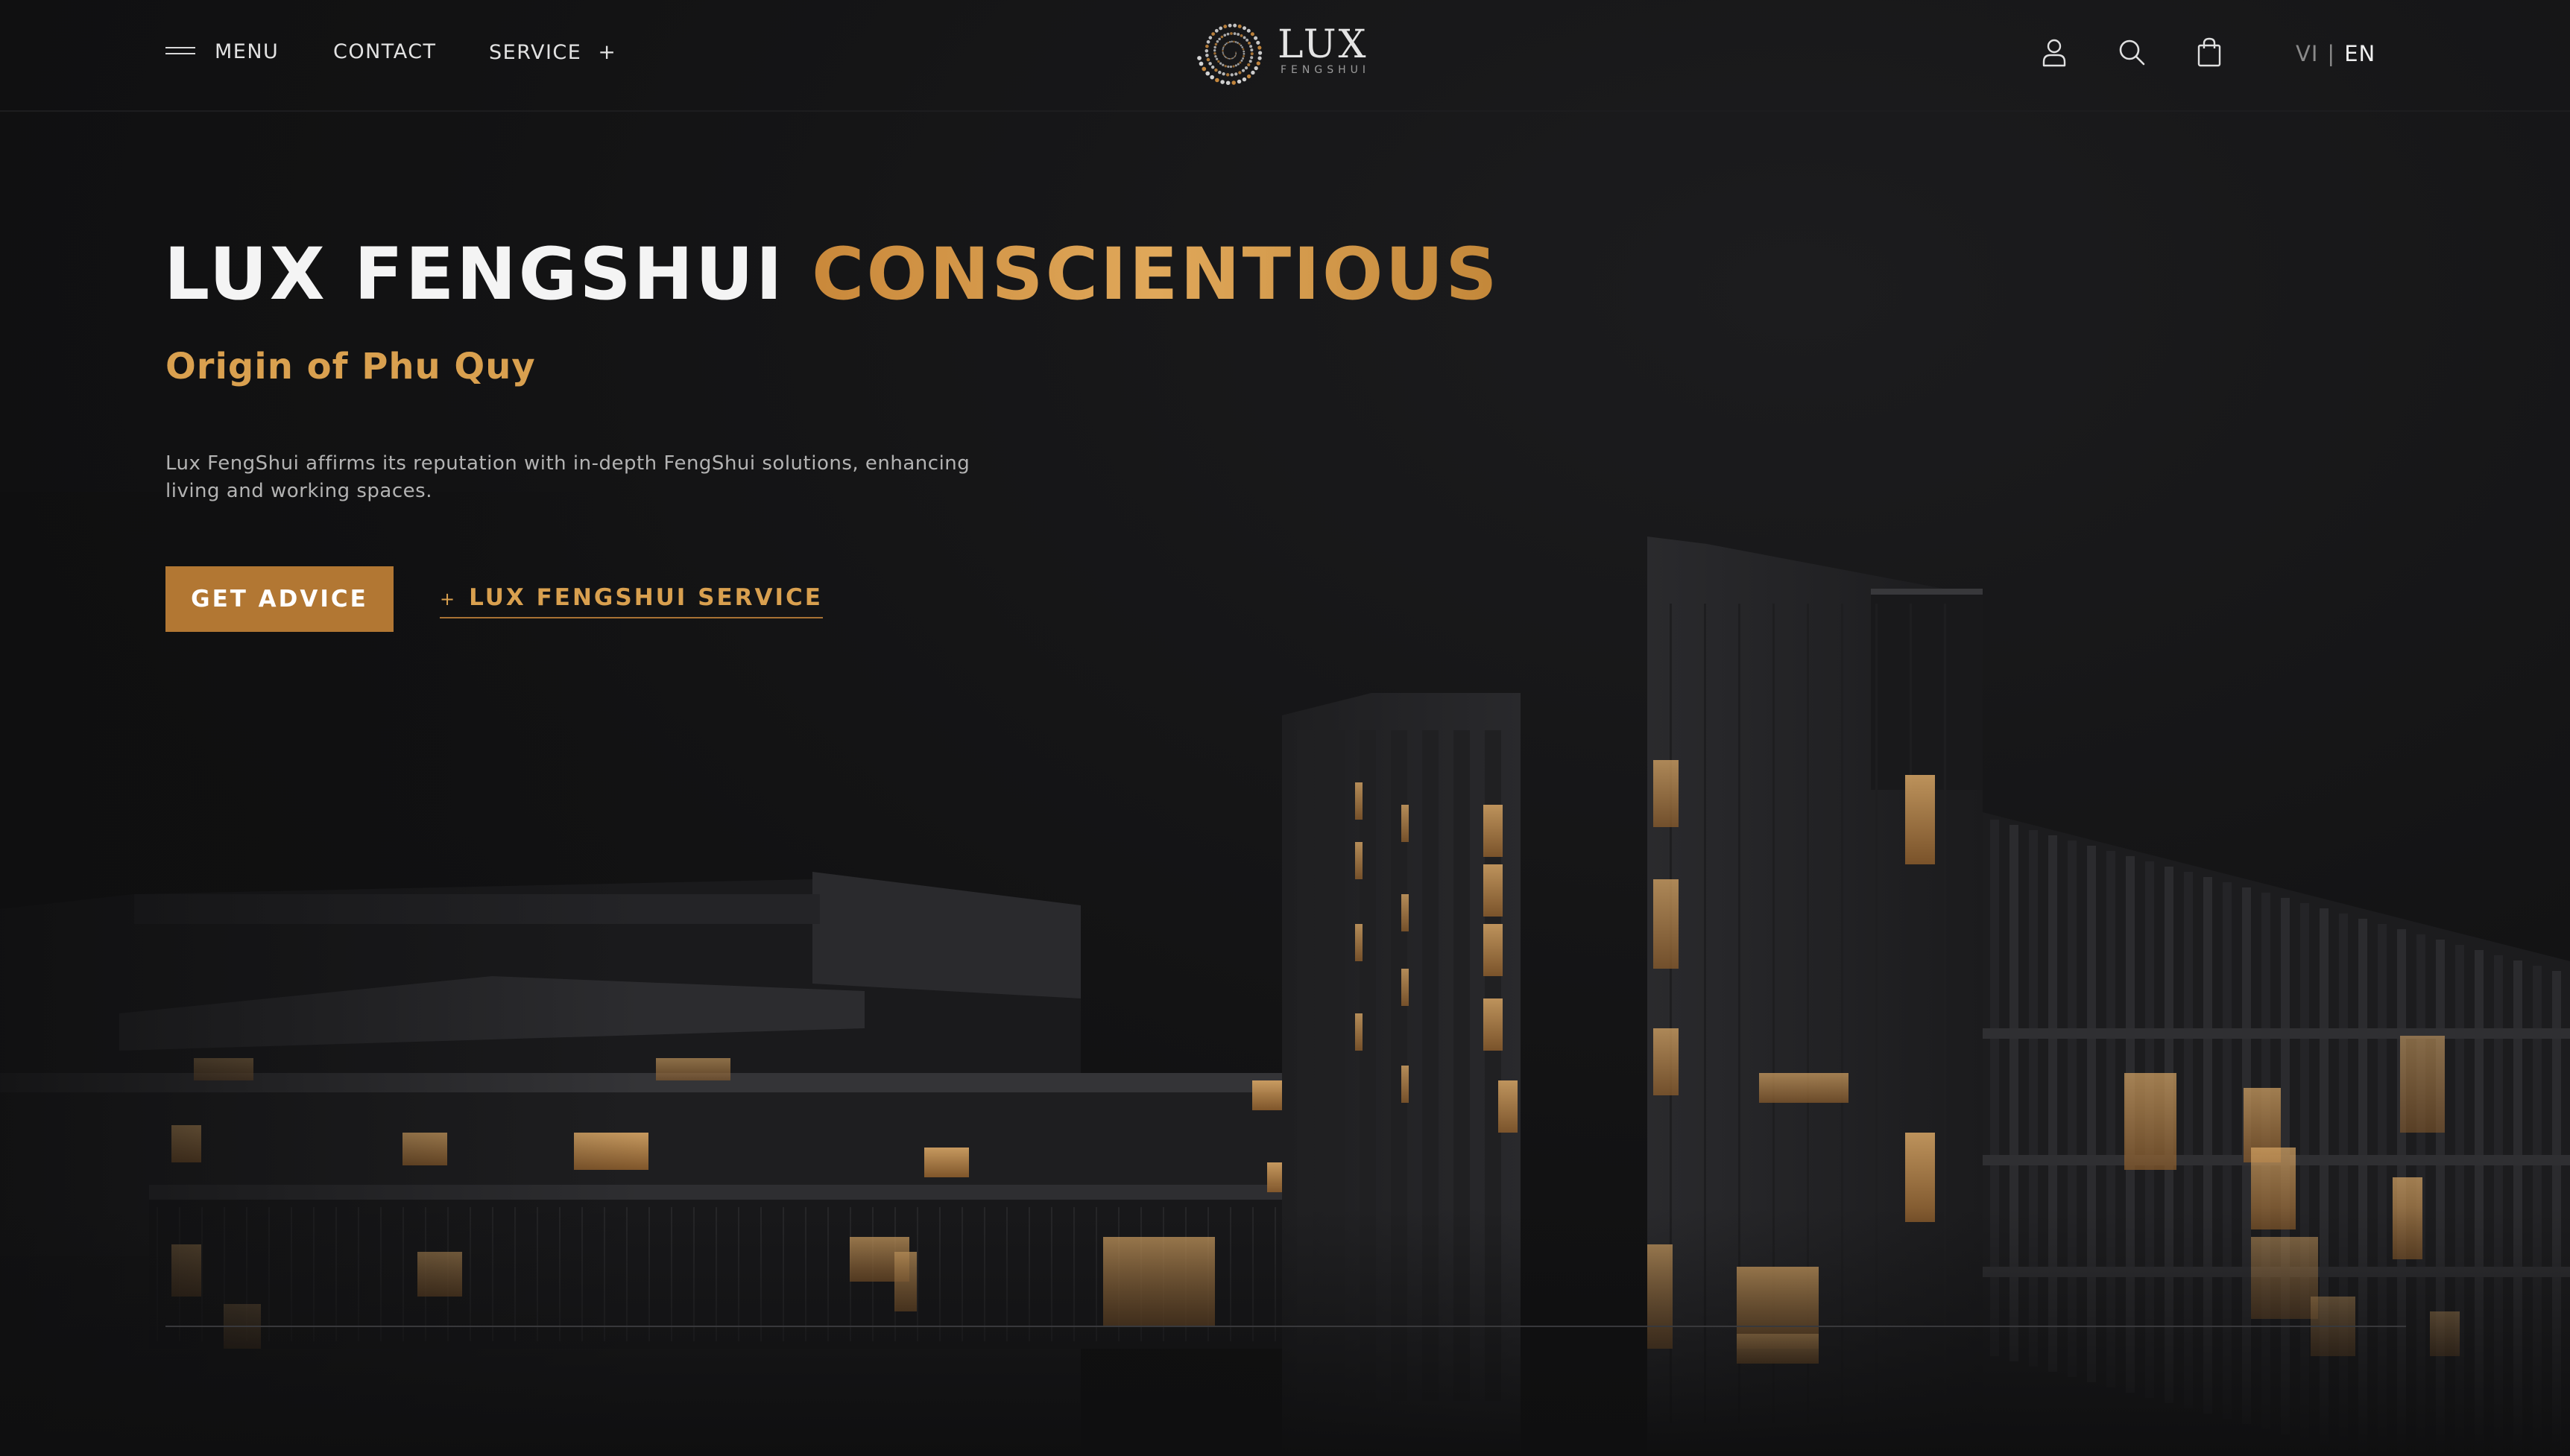 The width and height of the screenshot is (2570, 1456). Describe the element at coordinates (646, 597) in the screenshot. I see `service-link-label: LUX FENGSHUI SERVICE` at that location.